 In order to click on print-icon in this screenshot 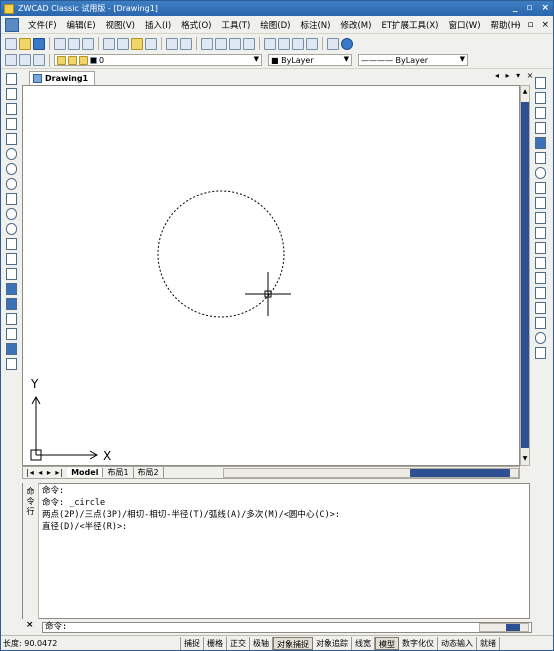, I will do `click(60, 43)`.